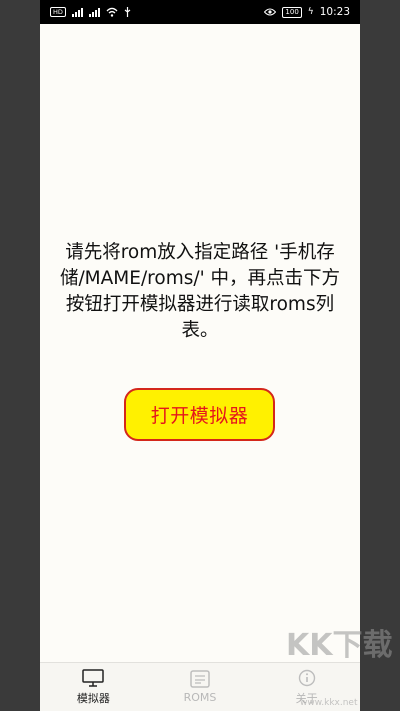  Describe the element at coordinates (329, 703) in the screenshot. I see `watermark-url: www.kkx.net` at that location.